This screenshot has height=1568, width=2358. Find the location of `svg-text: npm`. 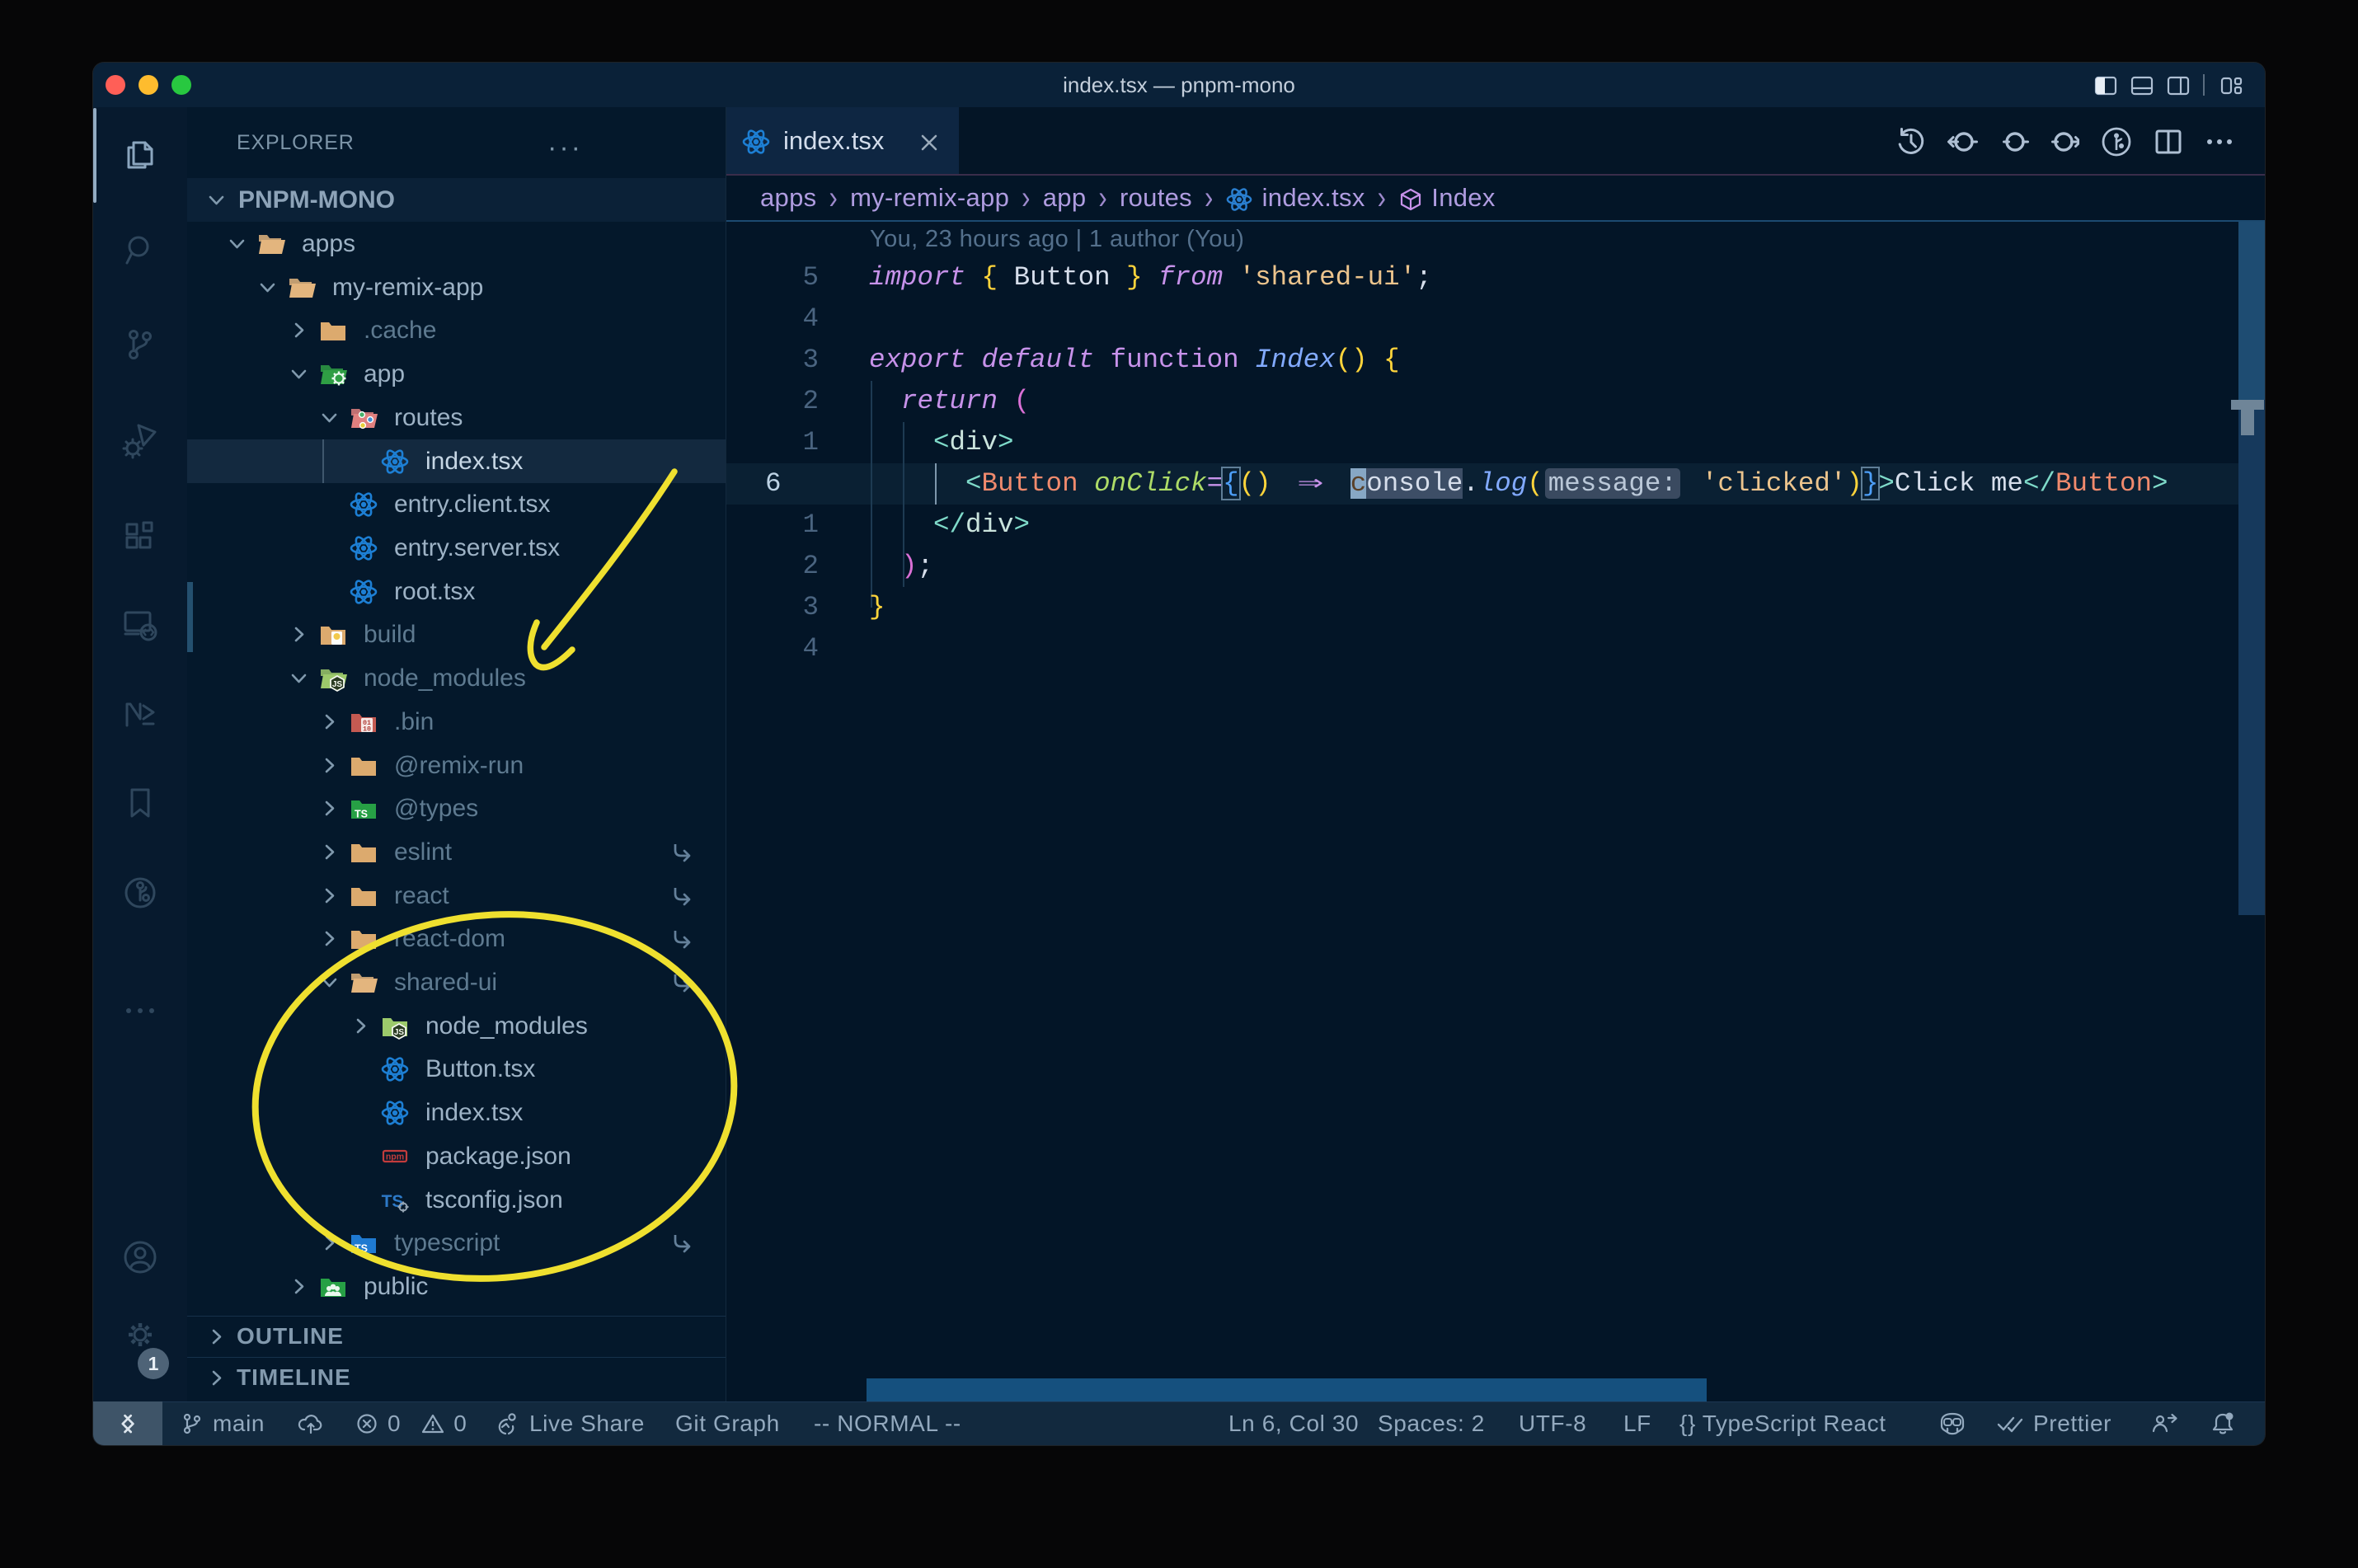

svg-text: npm is located at coordinates (395, 1157).